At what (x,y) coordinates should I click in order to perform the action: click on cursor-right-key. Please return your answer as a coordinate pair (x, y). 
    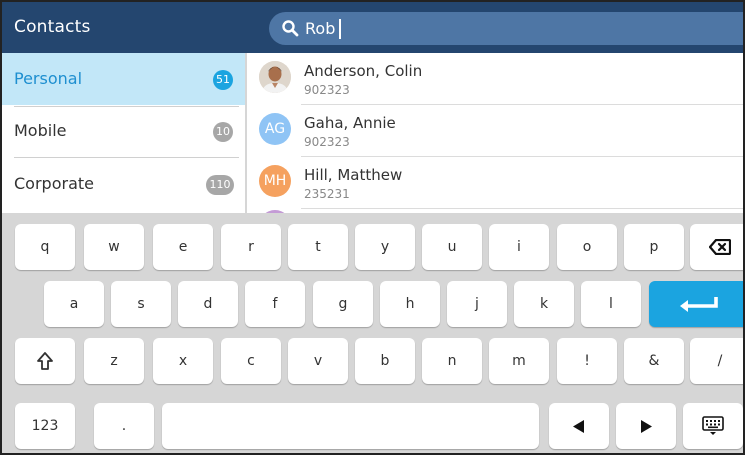
    Looking at the image, I should click on (646, 426).